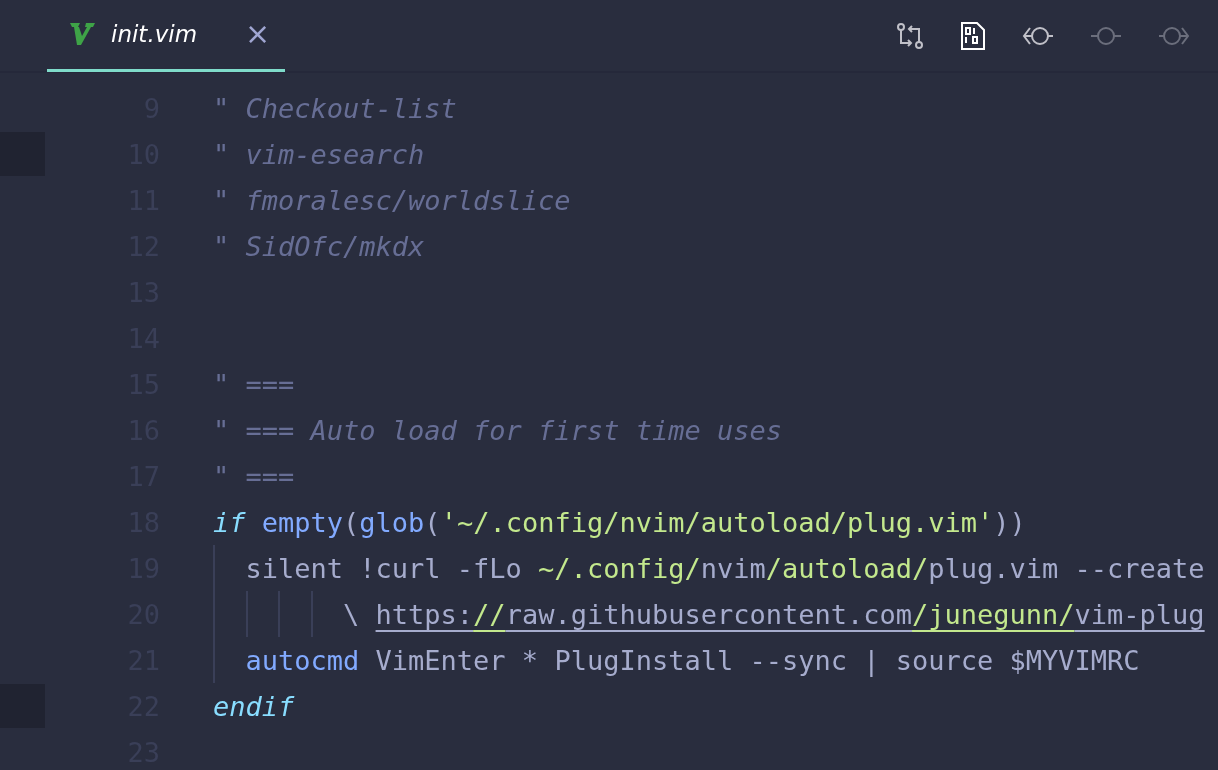 This screenshot has height=770, width=1218. What do you see at coordinates (497, 430) in the screenshot?
I see `code-comment: " === Auto load for first time uses` at bounding box center [497, 430].